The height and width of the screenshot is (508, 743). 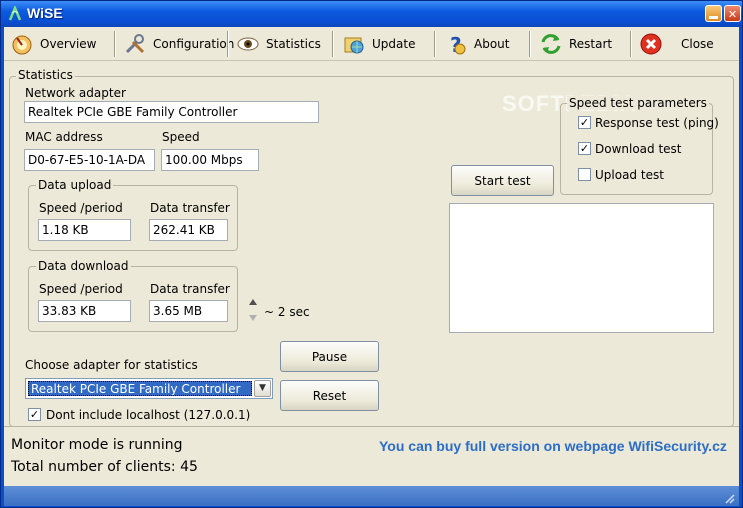 I want to click on close-x-icon: ✕, so click(x=732, y=14).